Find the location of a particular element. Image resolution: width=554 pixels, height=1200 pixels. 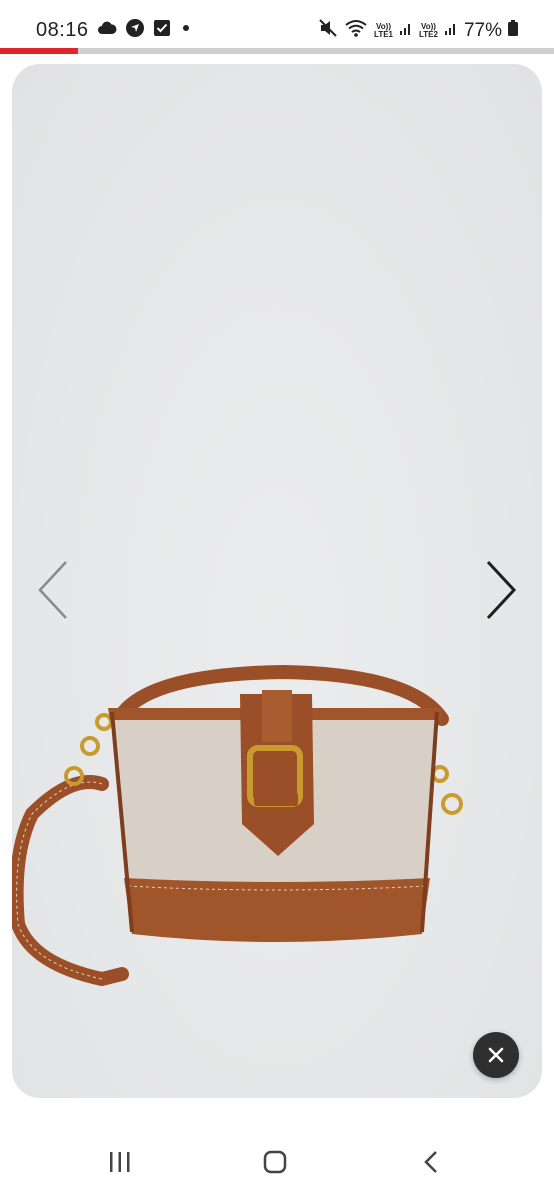

status-left: 08:16 is located at coordinates (114, 30).